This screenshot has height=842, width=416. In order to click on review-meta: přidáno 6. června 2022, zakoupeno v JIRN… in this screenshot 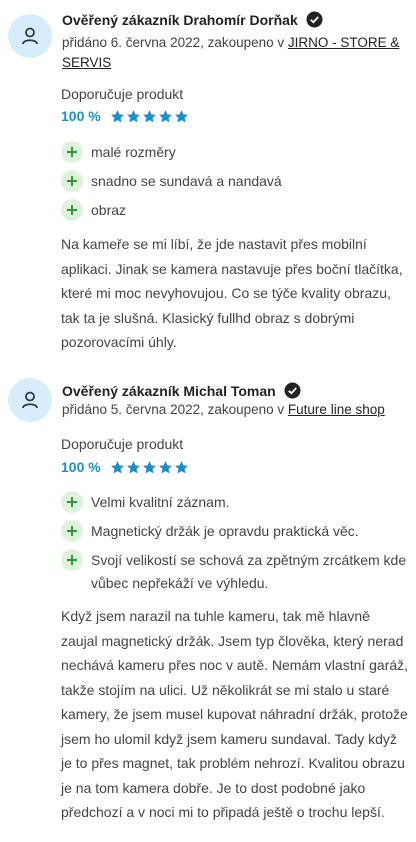, I will do `click(231, 52)`.